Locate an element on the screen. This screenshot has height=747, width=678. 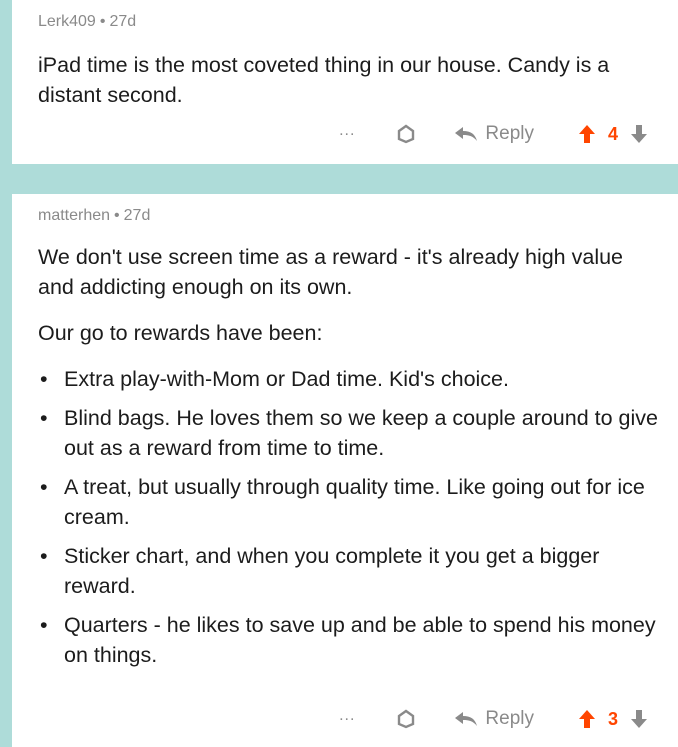
vote-controls: 4 is located at coordinates (613, 134).